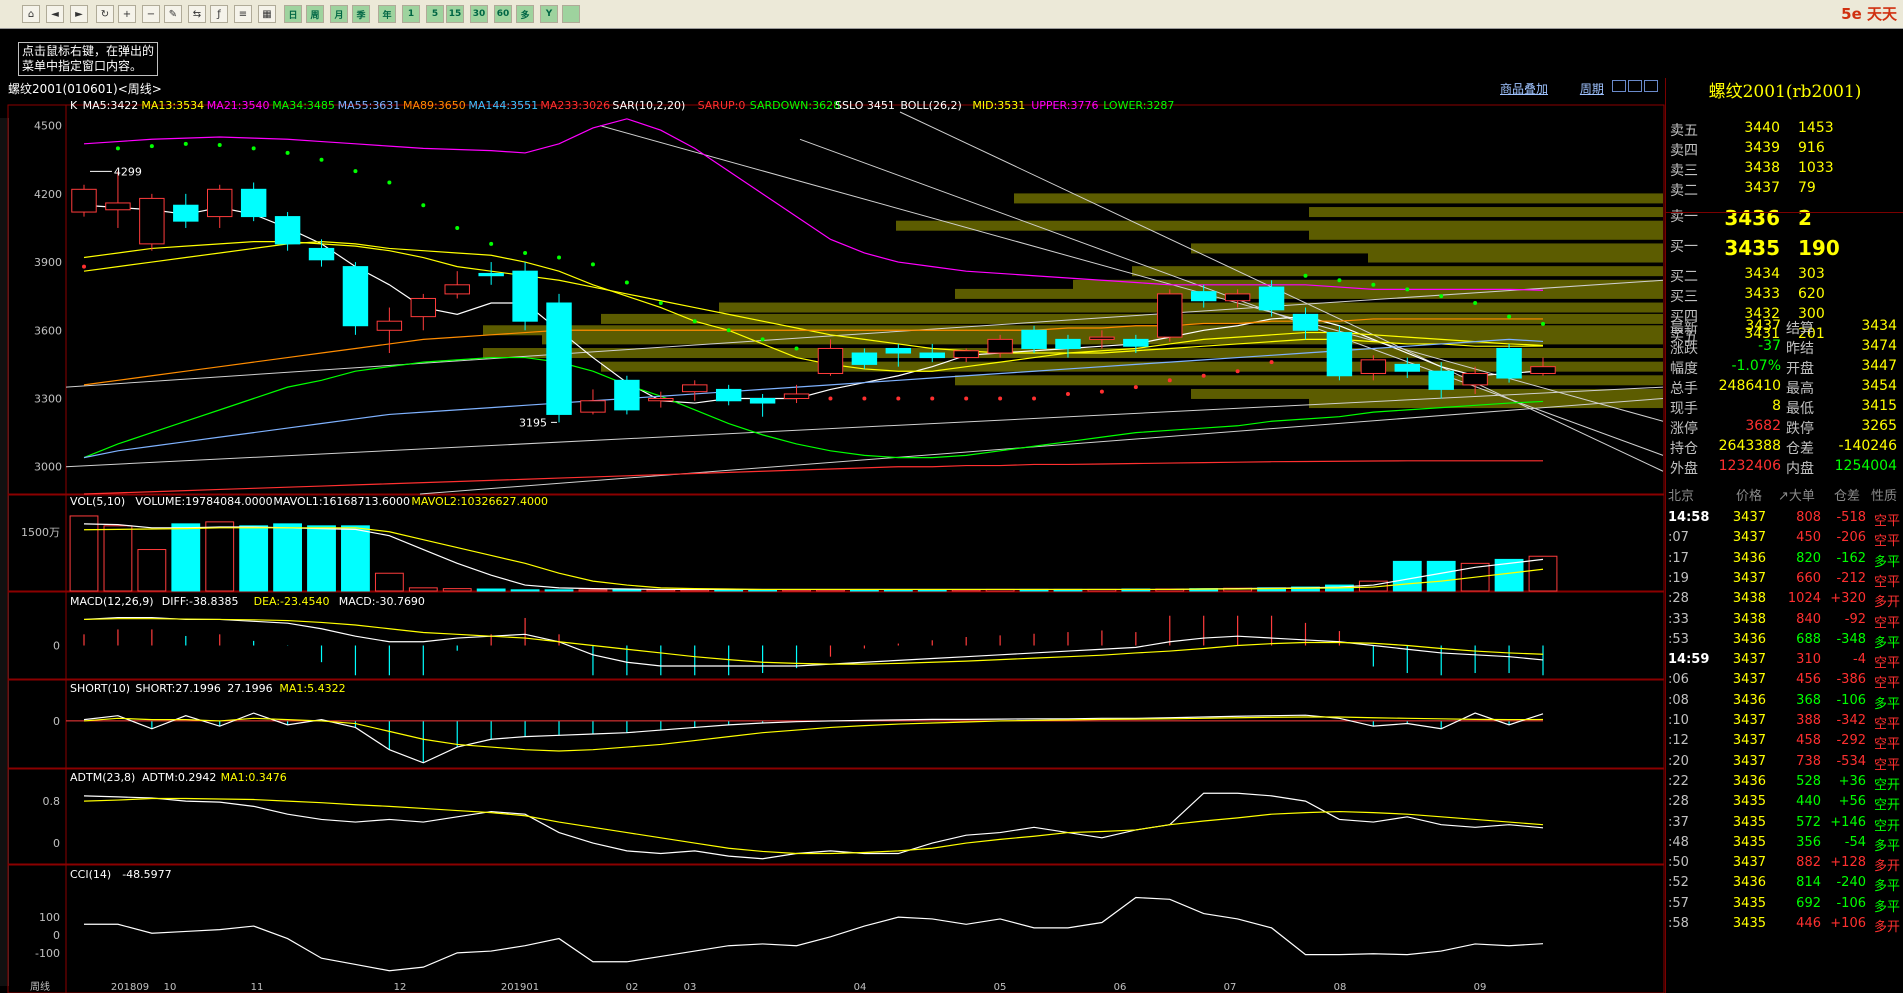 This screenshot has width=1903, height=993. Describe the element at coordinates (1808, 700) in the screenshot. I see `tick-volume: 368` at that location.